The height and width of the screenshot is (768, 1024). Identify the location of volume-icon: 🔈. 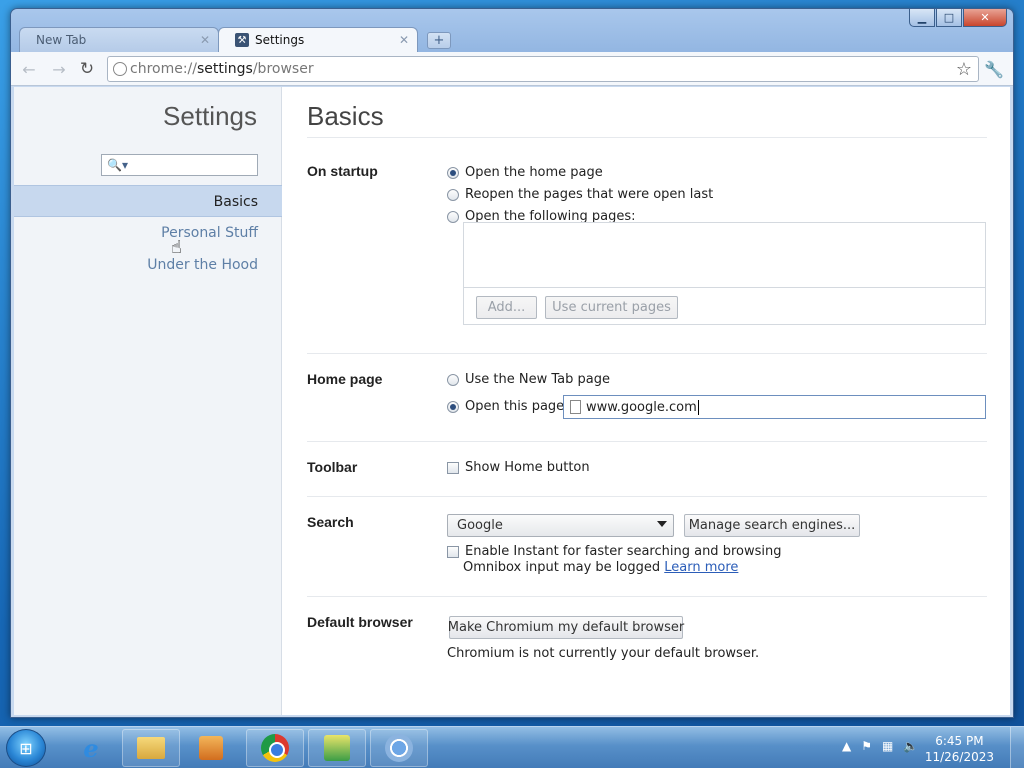
(910, 746).